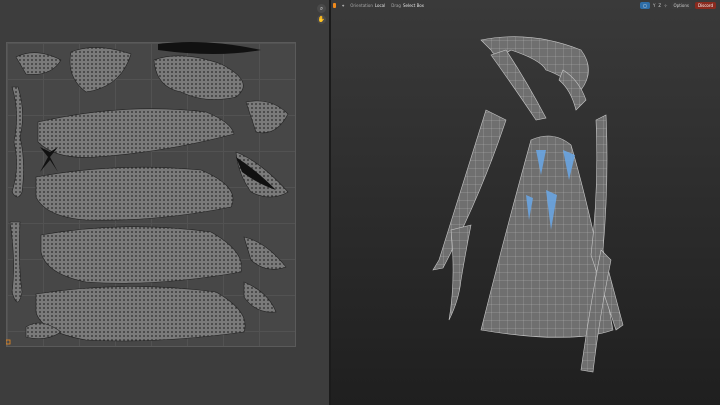  I want to click on overlay-button: Discord, so click(705, 5).